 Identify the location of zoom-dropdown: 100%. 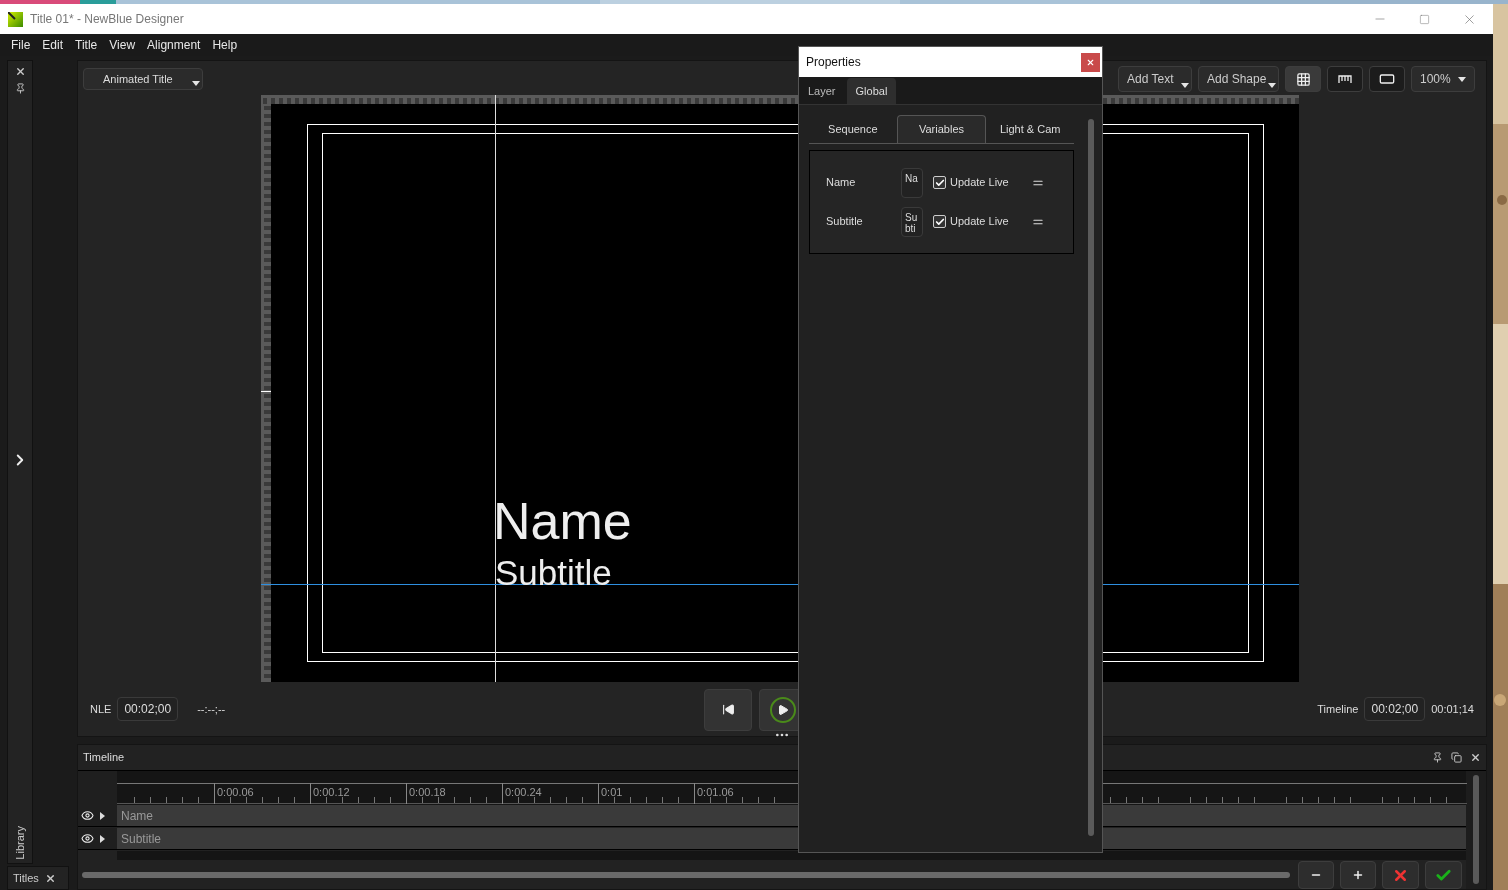
(1443, 79).